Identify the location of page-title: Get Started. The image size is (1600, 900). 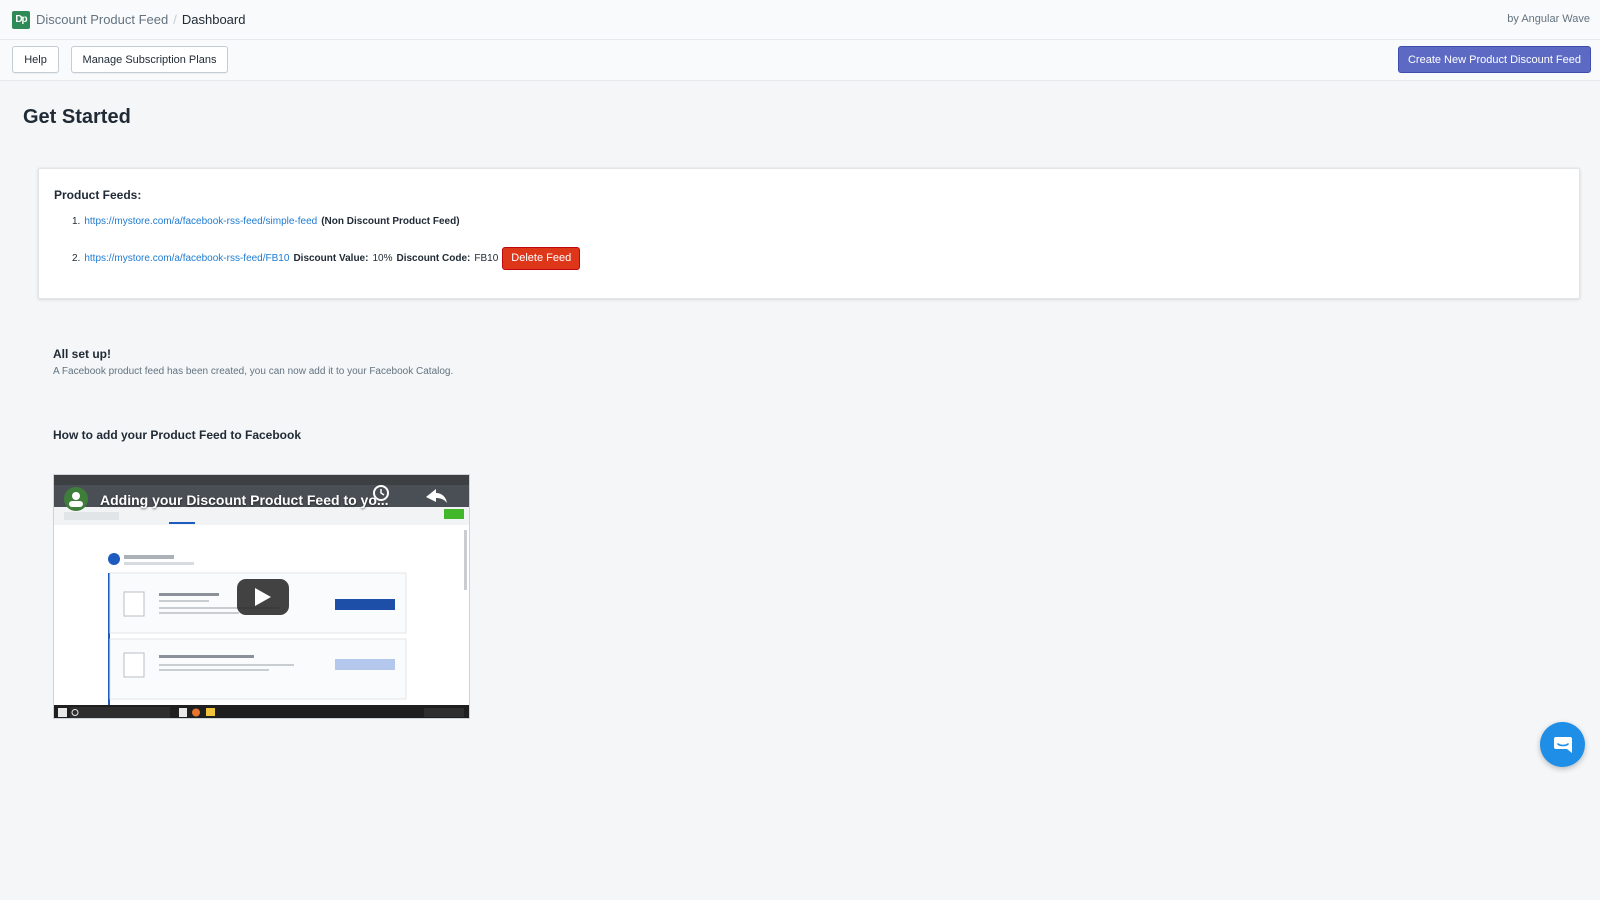
(77, 117).